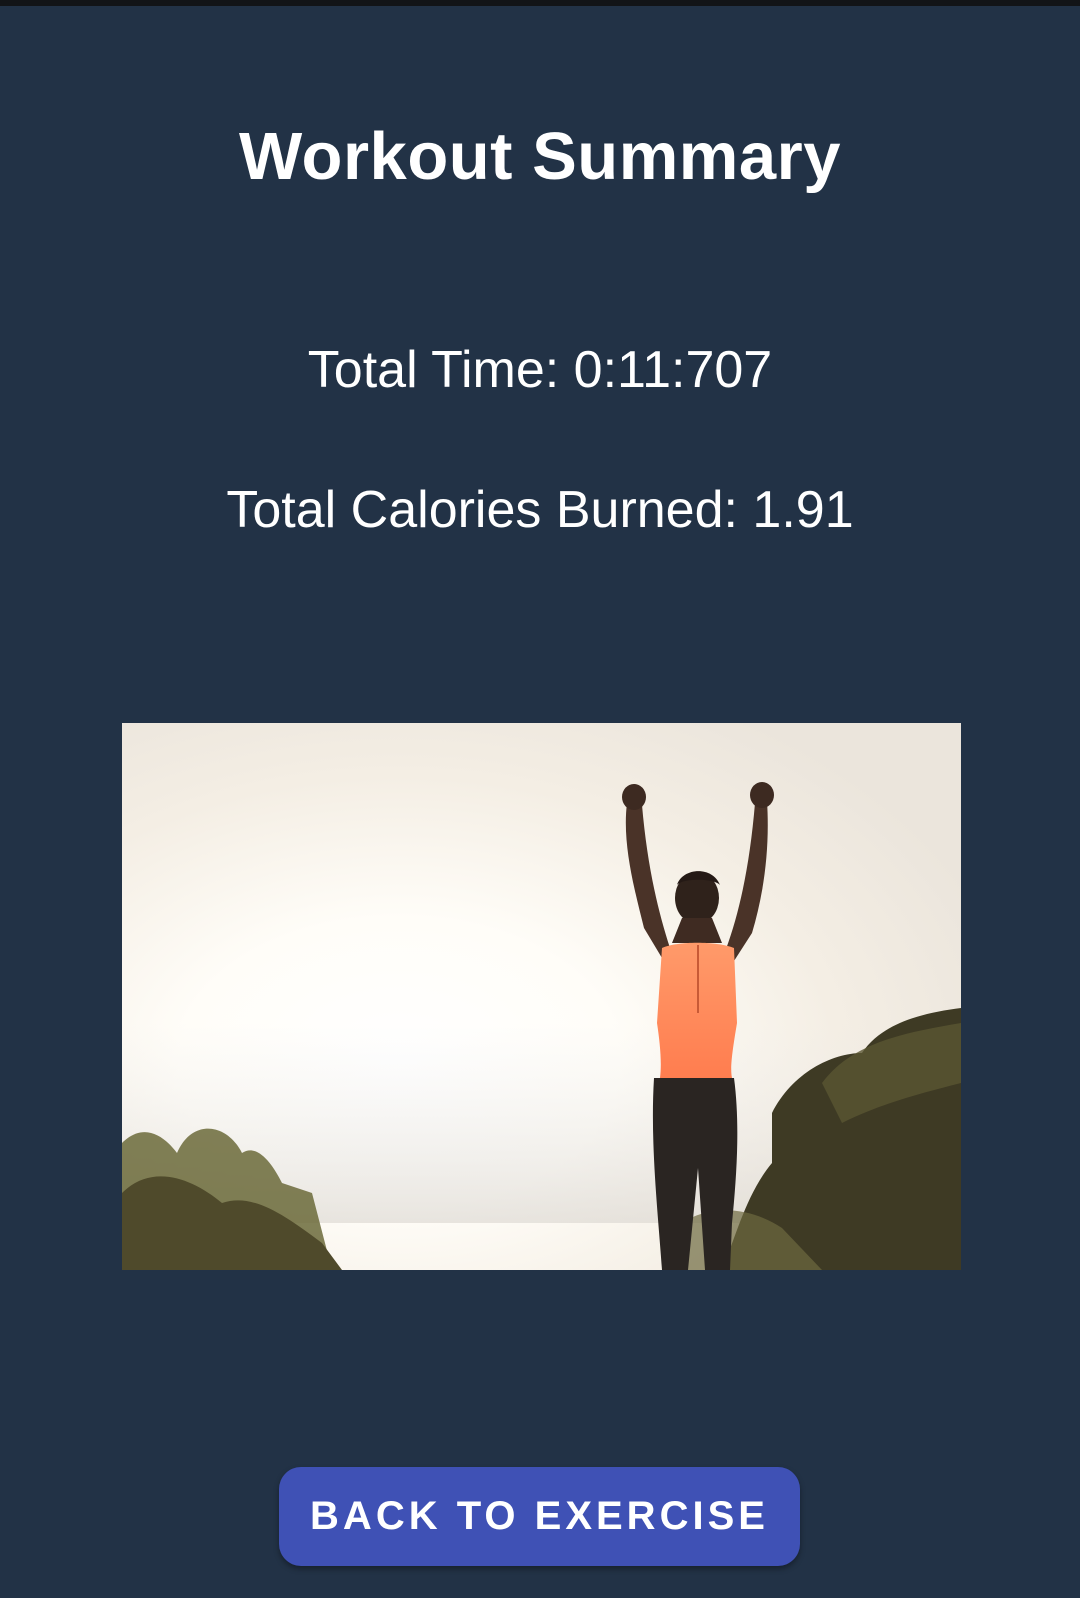 This screenshot has height=1598, width=1080. I want to click on total-time-text: Total Time: 0:11:707, so click(540, 370).